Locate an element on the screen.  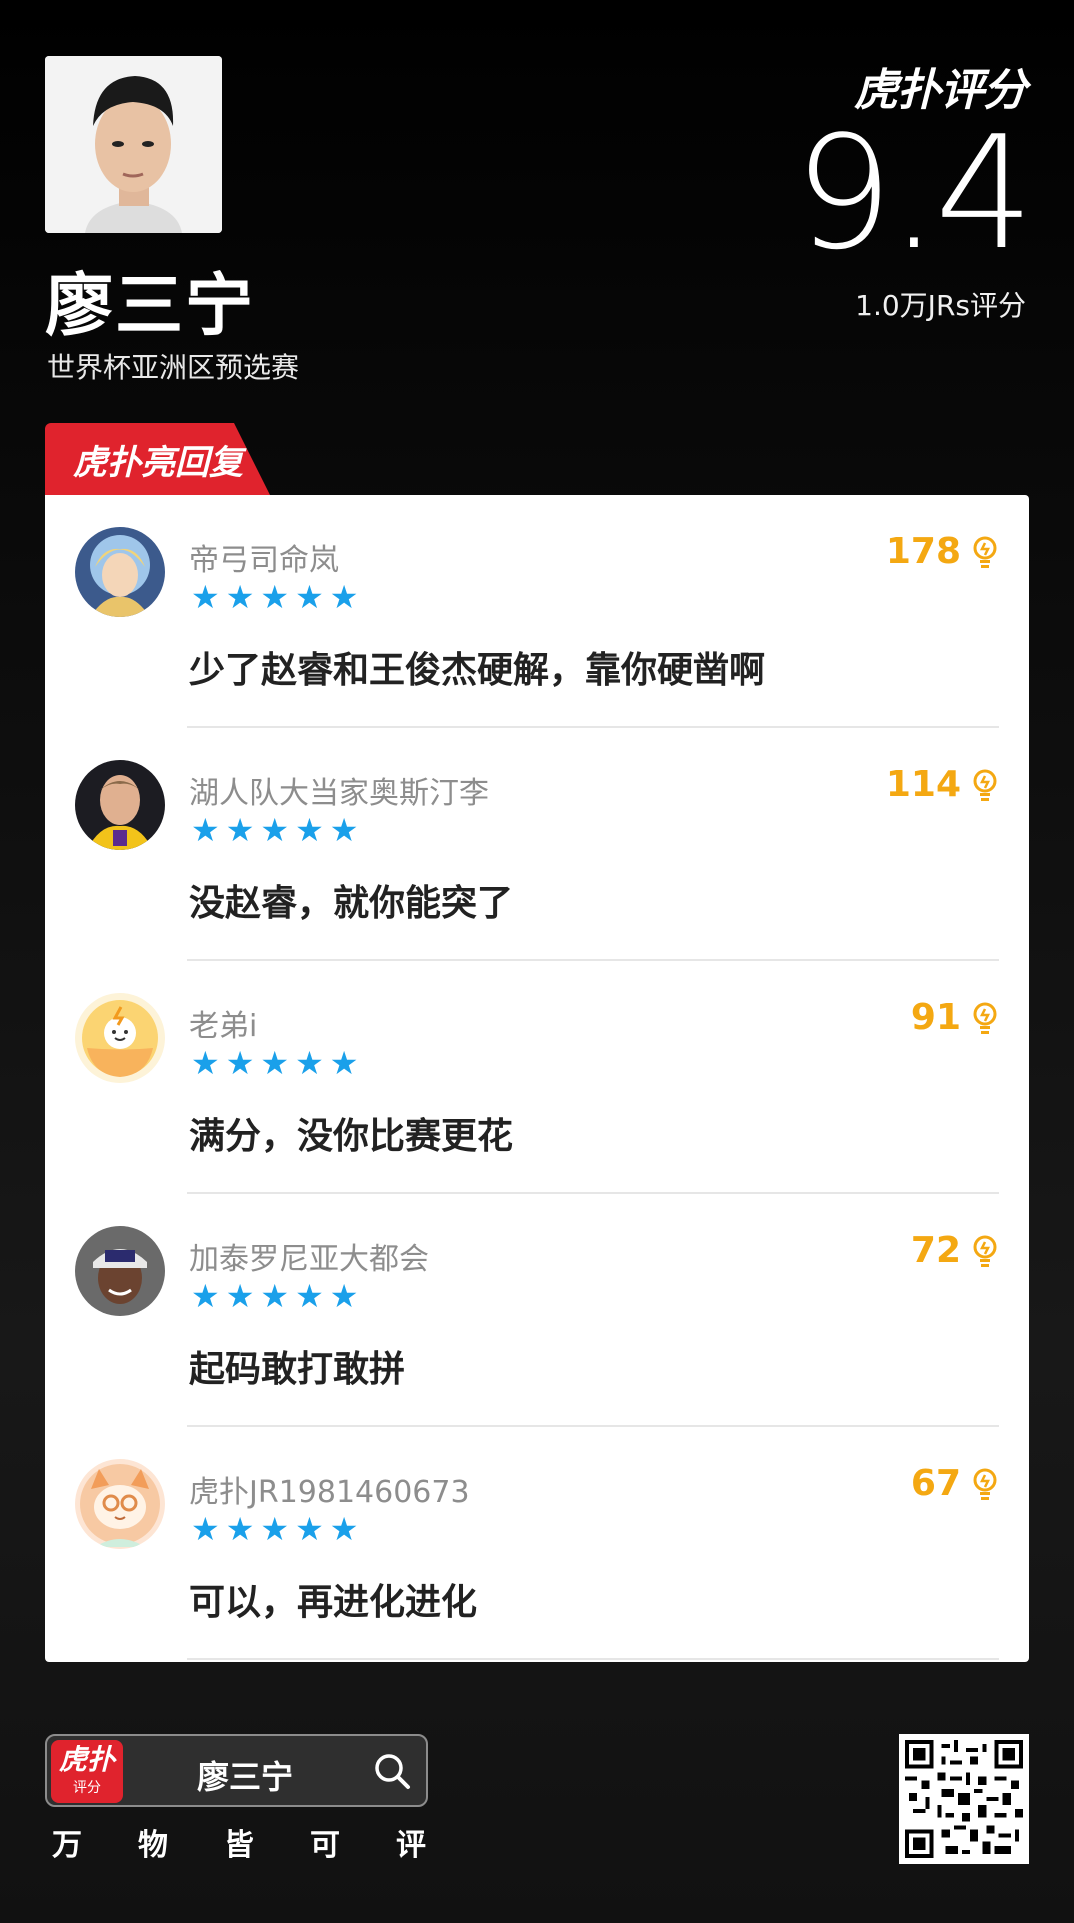
qr-code is located at coordinates (964, 1799).